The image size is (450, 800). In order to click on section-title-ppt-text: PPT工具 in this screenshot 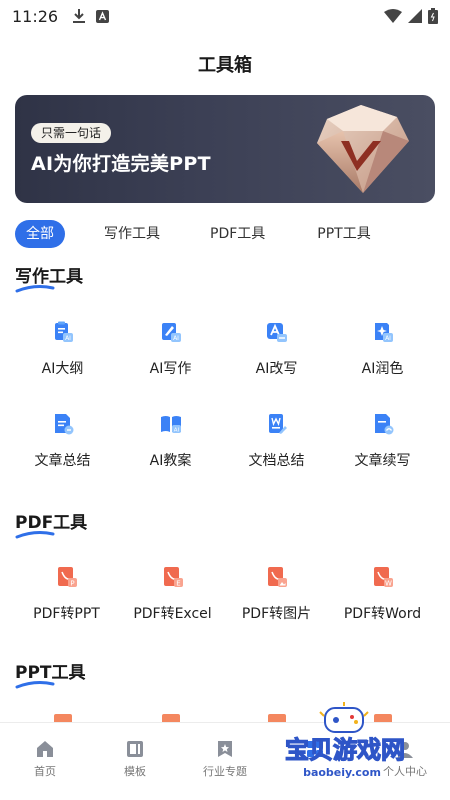, I will do `click(50, 673)`.